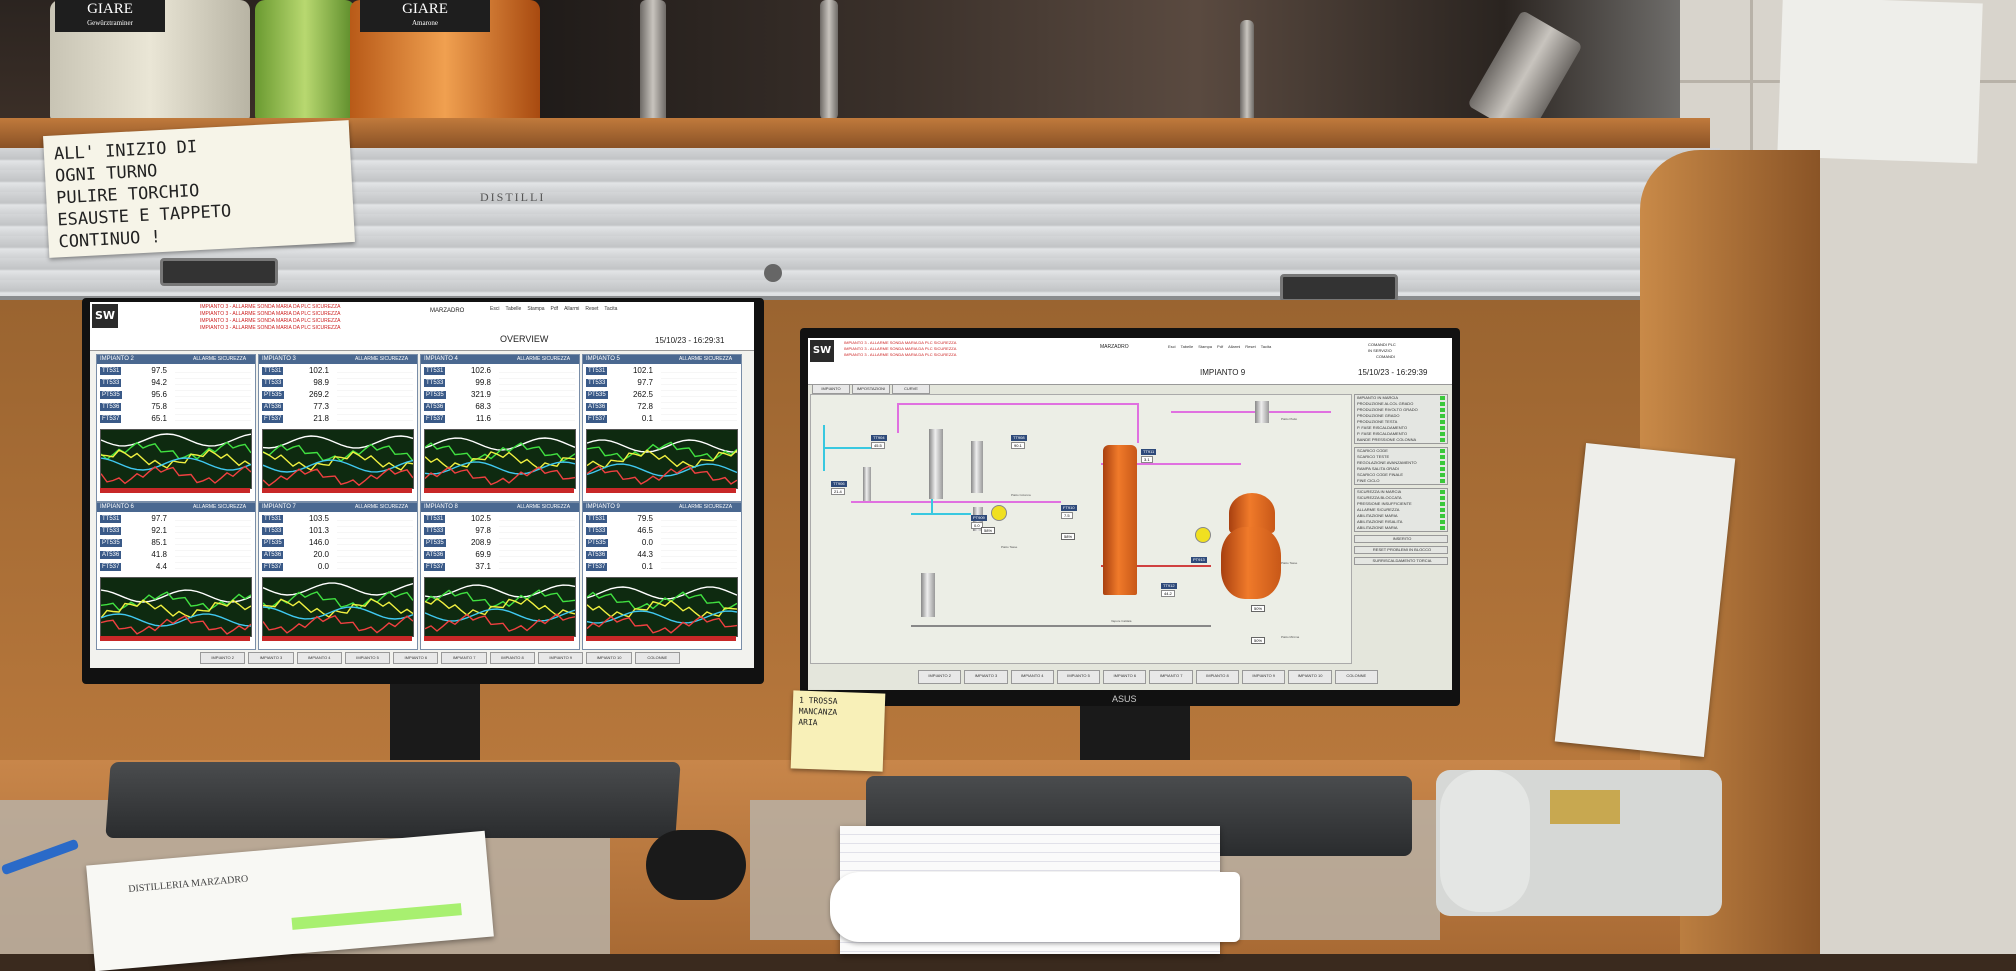  What do you see at coordinates (1401, 550) in the screenshot?
I see `reset-block-button: RESET PROBLEMI IN BLOCCO` at bounding box center [1401, 550].